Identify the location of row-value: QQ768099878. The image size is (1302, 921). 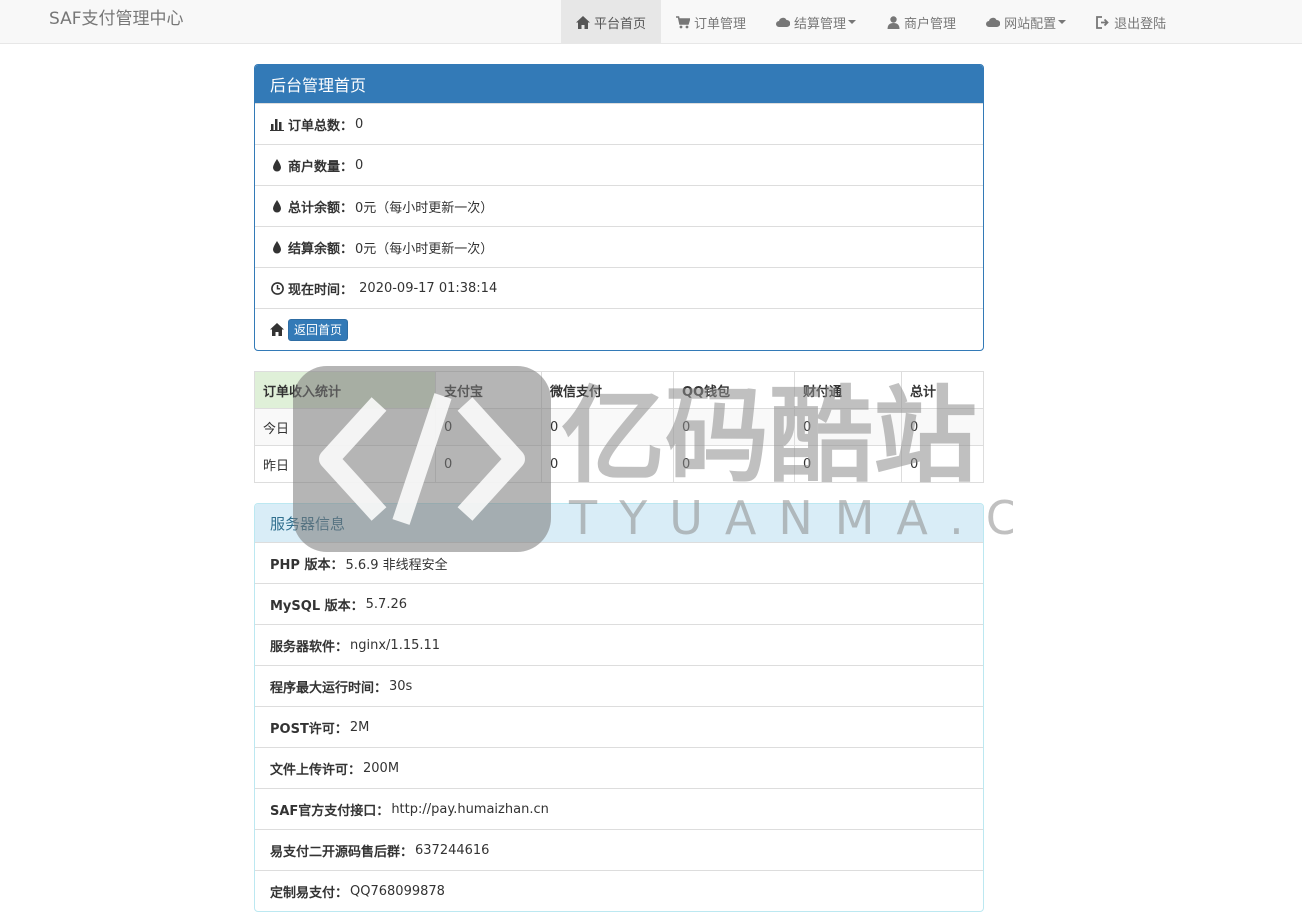
(397, 891).